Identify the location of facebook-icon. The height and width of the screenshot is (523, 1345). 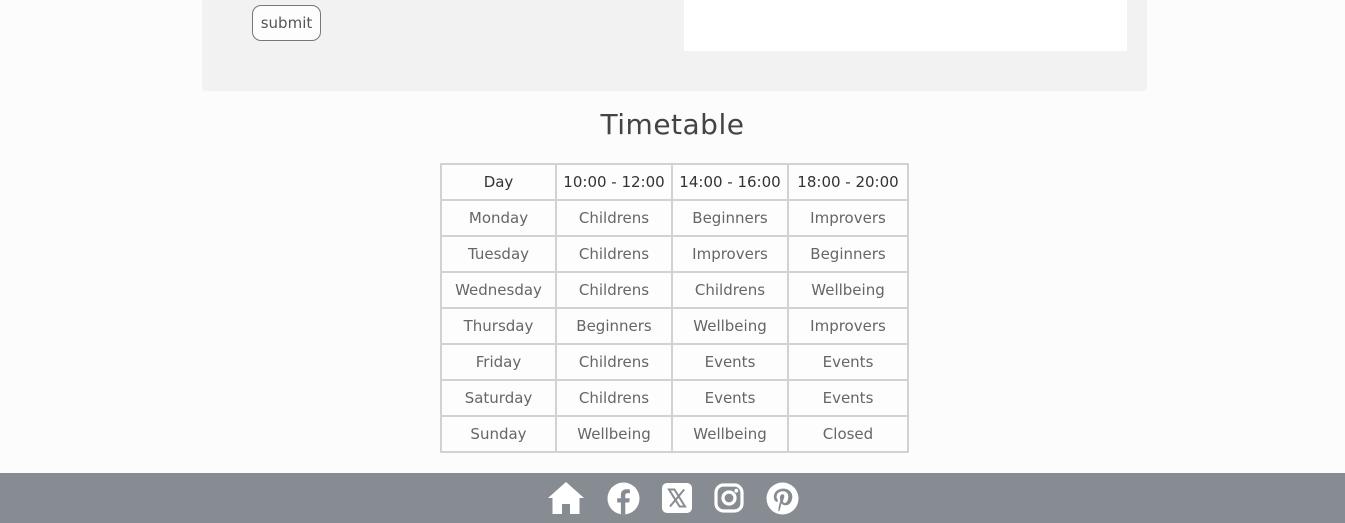
(623, 498).